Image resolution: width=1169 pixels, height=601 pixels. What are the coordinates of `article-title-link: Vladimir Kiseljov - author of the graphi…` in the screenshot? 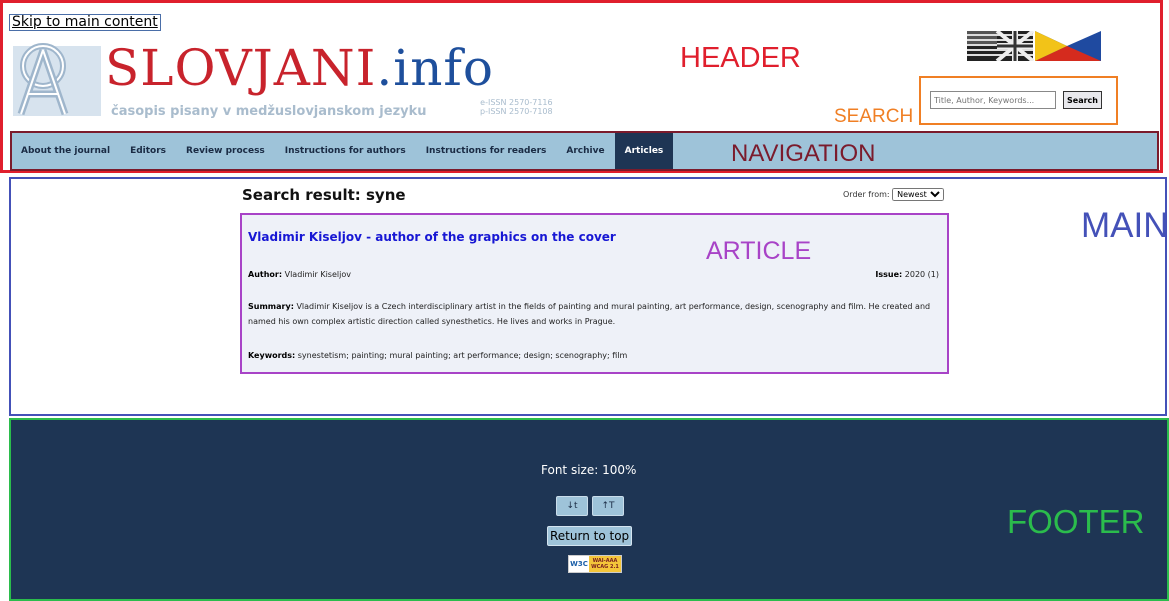 It's located at (432, 237).